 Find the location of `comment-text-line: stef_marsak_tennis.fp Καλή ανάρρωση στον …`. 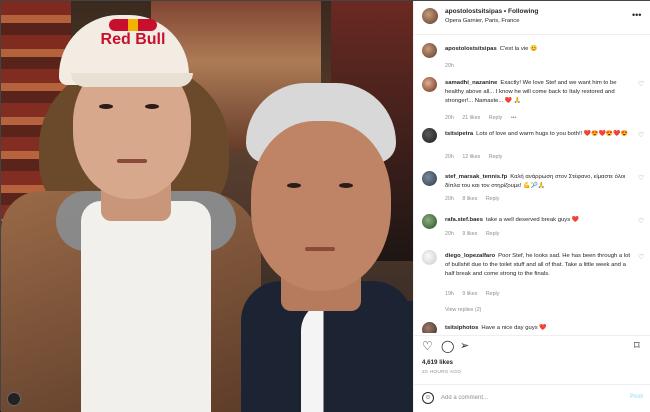

comment-text-line: stef_marsak_tennis.fp Καλή ανάρρωση στον … is located at coordinates (540, 182).